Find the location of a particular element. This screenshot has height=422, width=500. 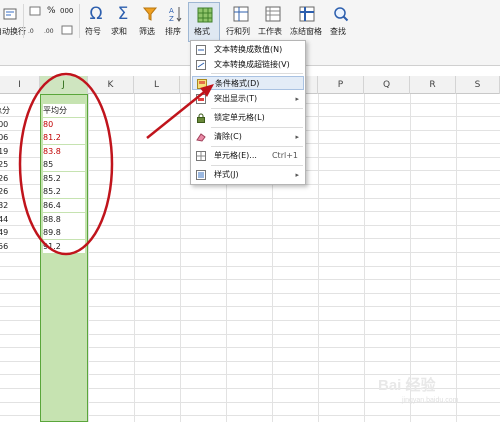

svg-text: Z is located at coordinates (171, 19).